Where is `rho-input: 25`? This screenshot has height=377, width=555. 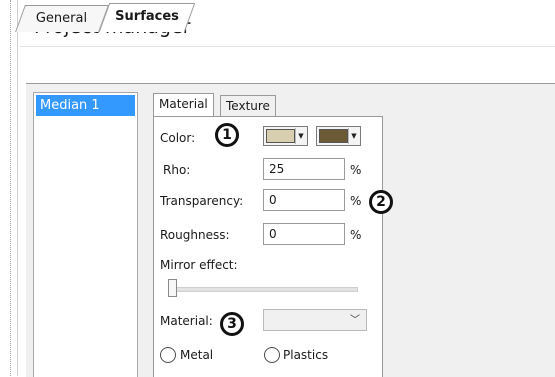 rho-input: 25 is located at coordinates (304, 169).